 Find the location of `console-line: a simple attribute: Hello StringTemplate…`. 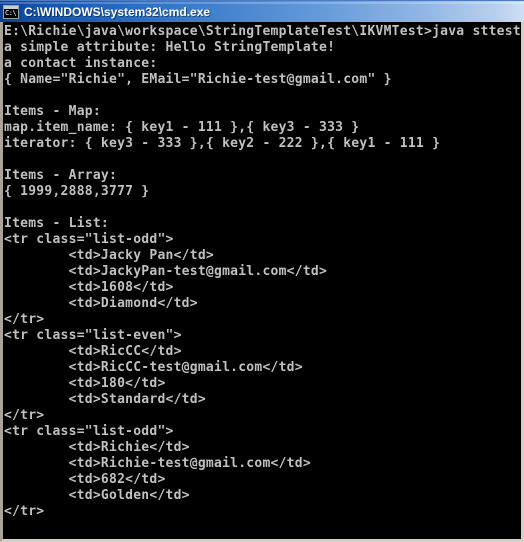

console-line: a simple attribute: Hello StringTemplate… is located at coordinates (170, 47).